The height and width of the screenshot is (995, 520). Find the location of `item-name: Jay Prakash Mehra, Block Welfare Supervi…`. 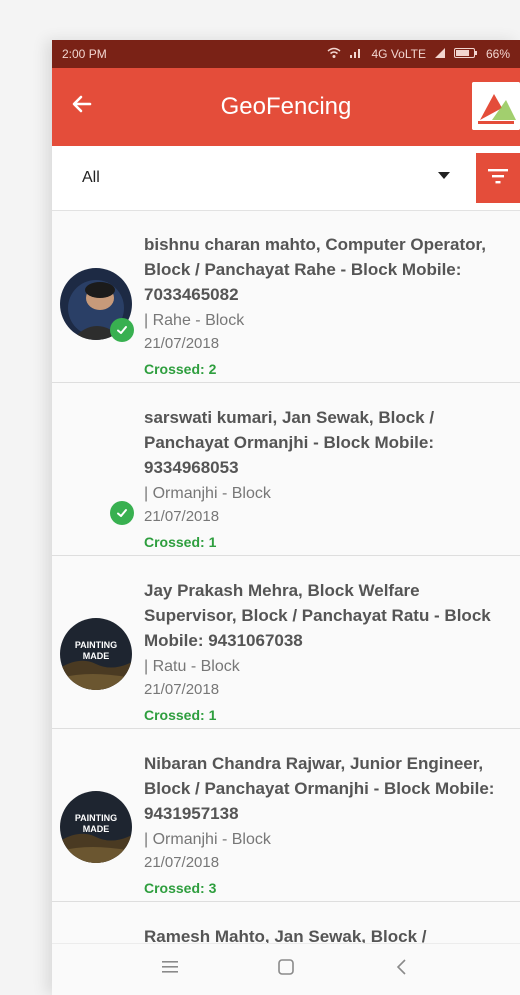

item-name: Jay Prakash Mehra, Block Welfare Supervi… is located at coordinates (317, 615).